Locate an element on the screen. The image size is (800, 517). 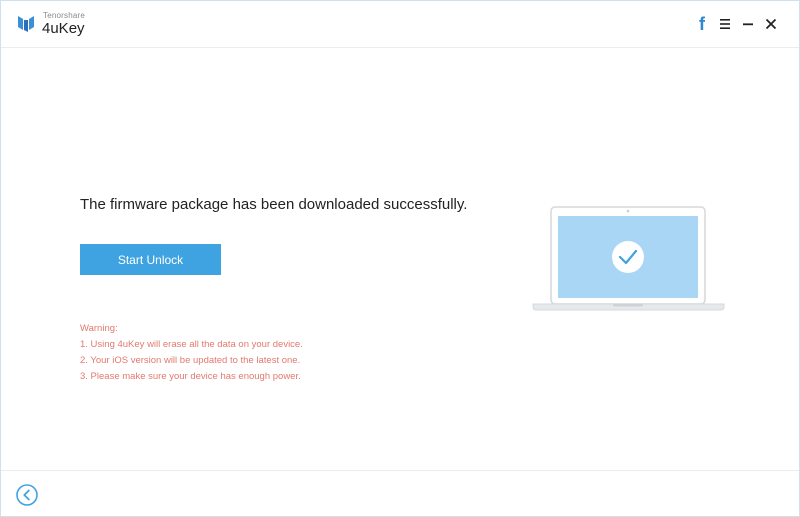
minimize-button is located at coordinates (748, 24).